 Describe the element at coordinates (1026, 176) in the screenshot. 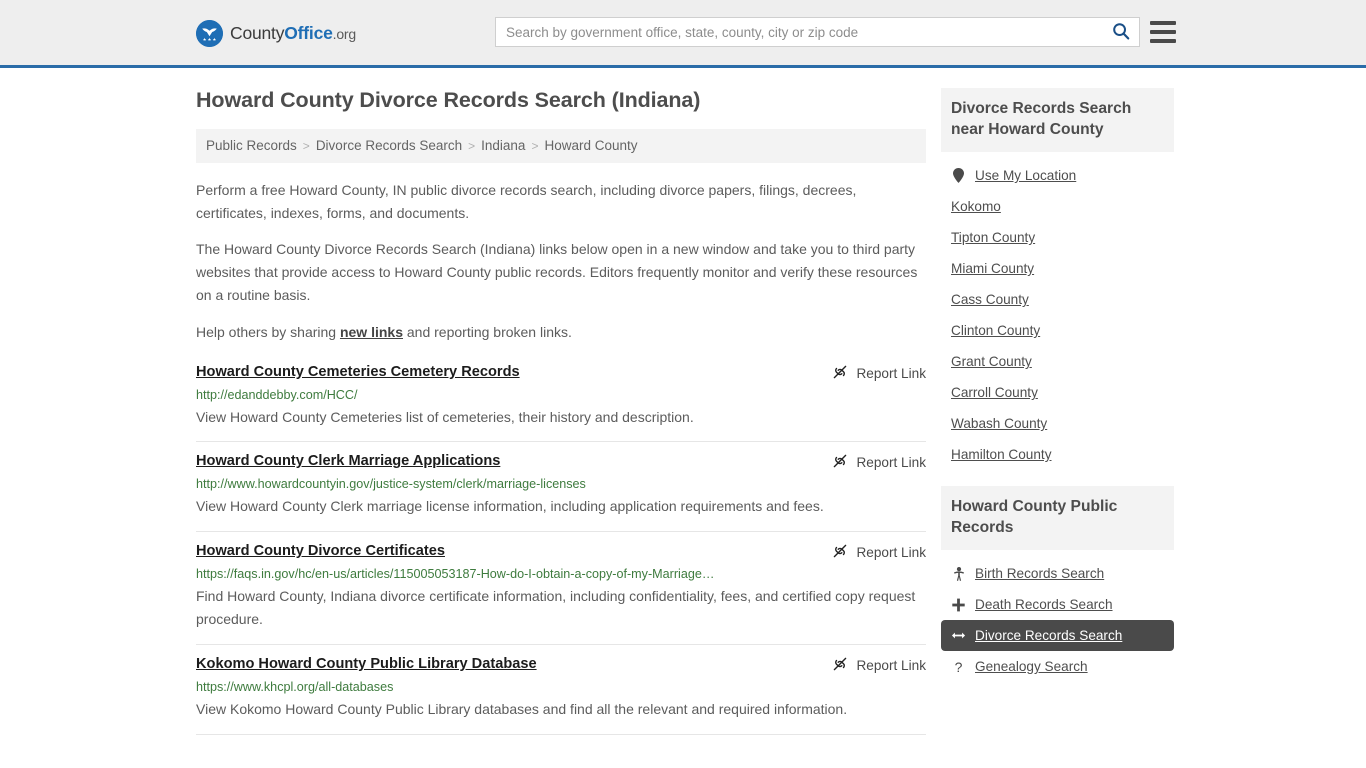

I see `sidebar-item-label: Use My Location` at that location.